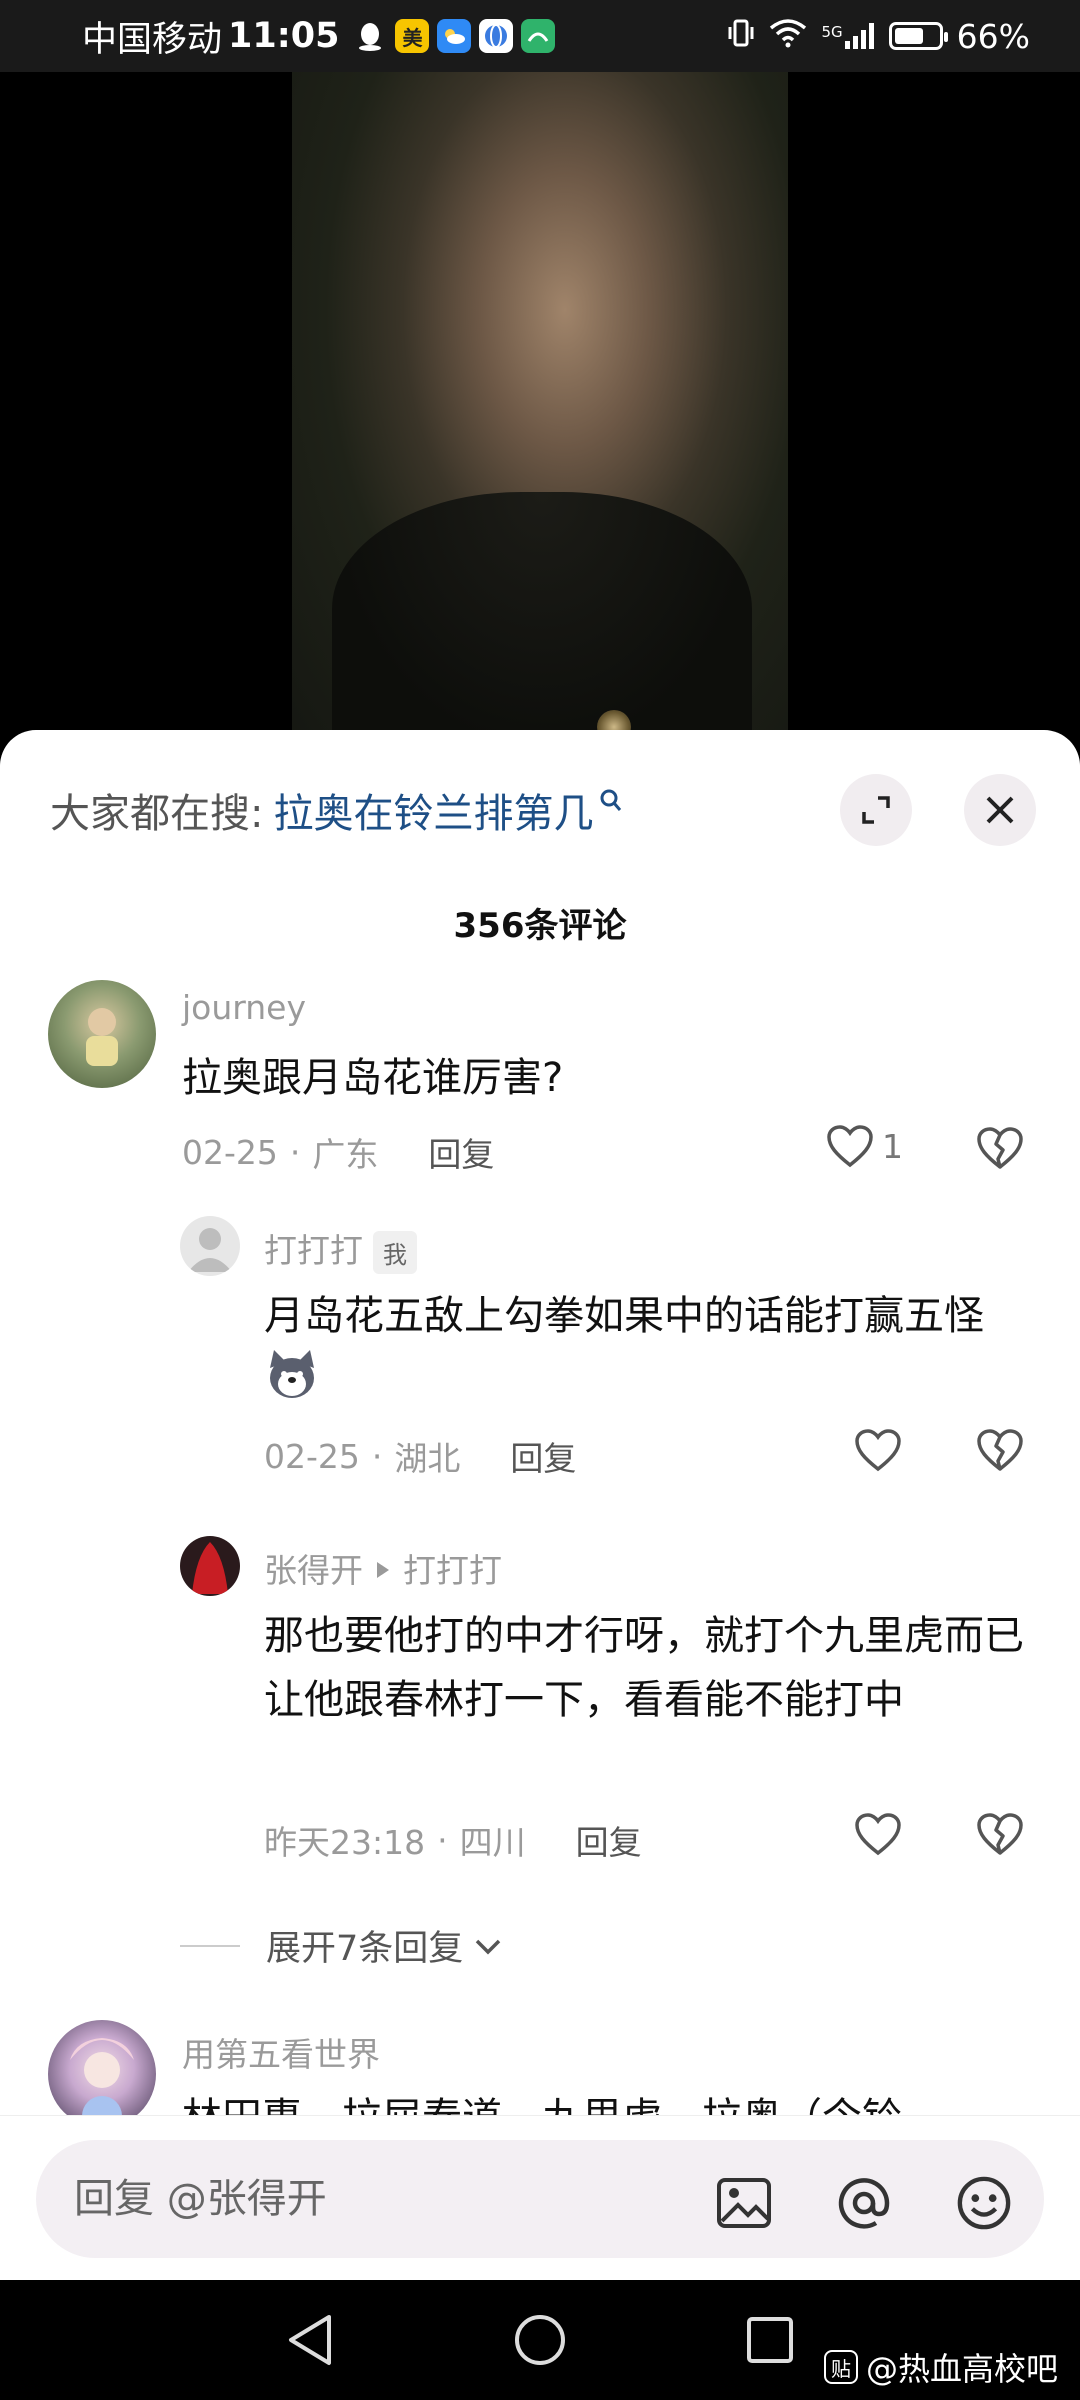 The height and width of the screenshot is (2400, 1080). Describe the element at coordinates (345, 1154) in the screenshot. I see `comment-location: 广东` at that location.